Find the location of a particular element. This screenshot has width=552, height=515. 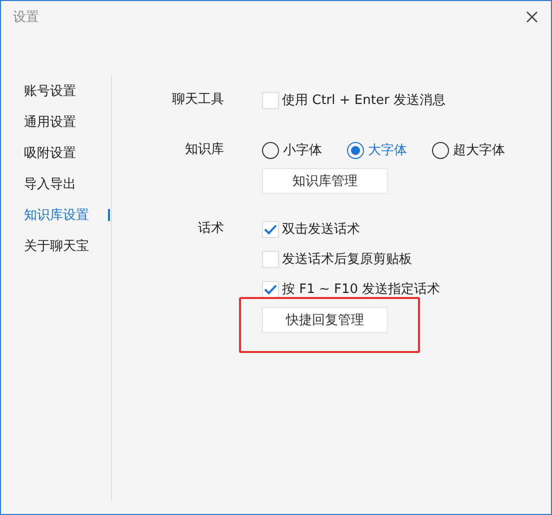

radio-label: 小字体 is located at coordinates (302, 150).